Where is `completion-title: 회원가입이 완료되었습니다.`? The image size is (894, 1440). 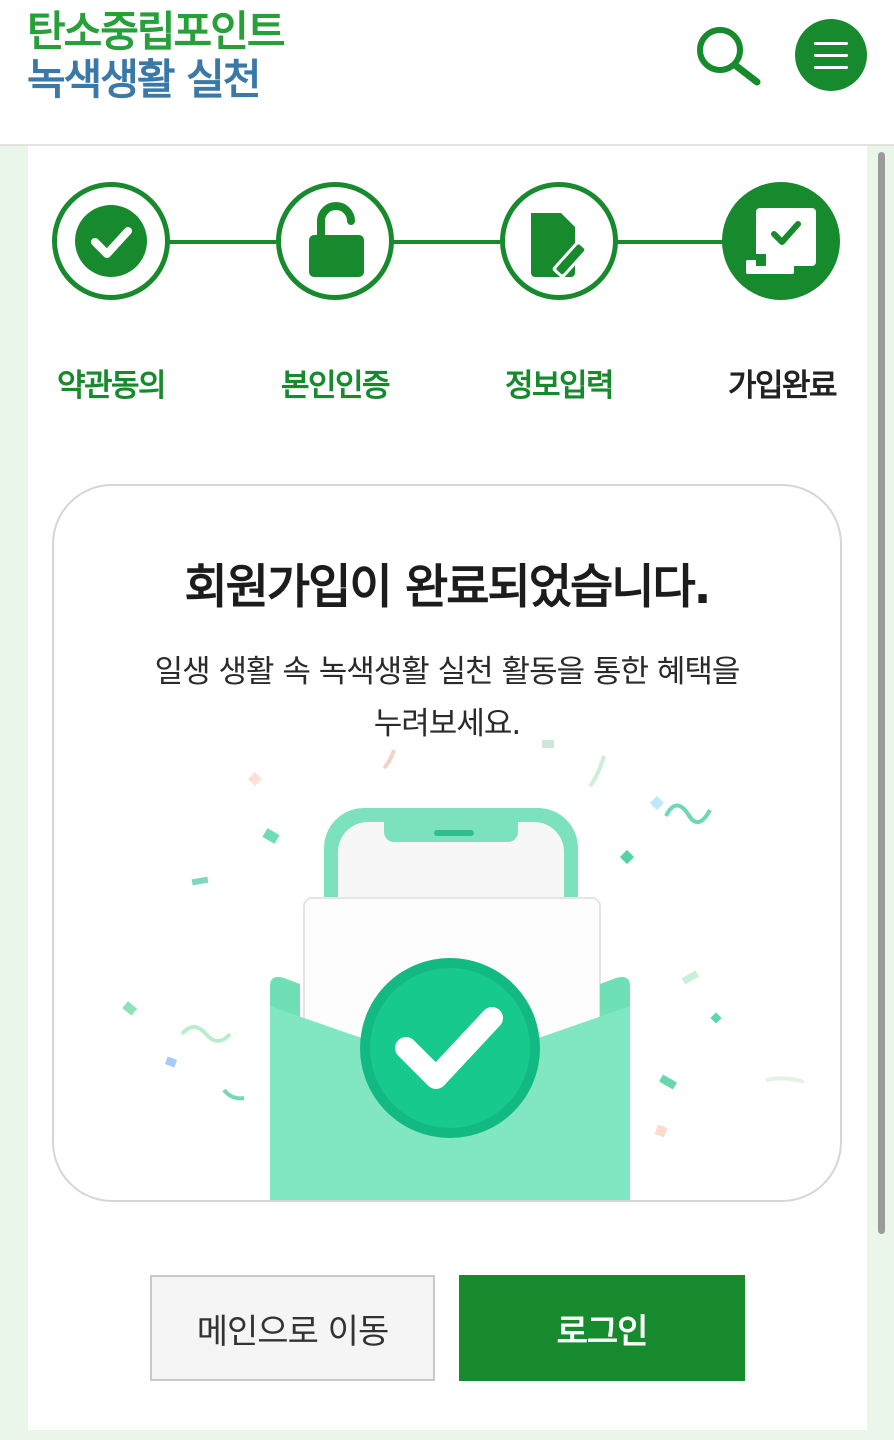
completion-title: 회원가입이 완료되었습니다. is located at coordinates (447, 587).